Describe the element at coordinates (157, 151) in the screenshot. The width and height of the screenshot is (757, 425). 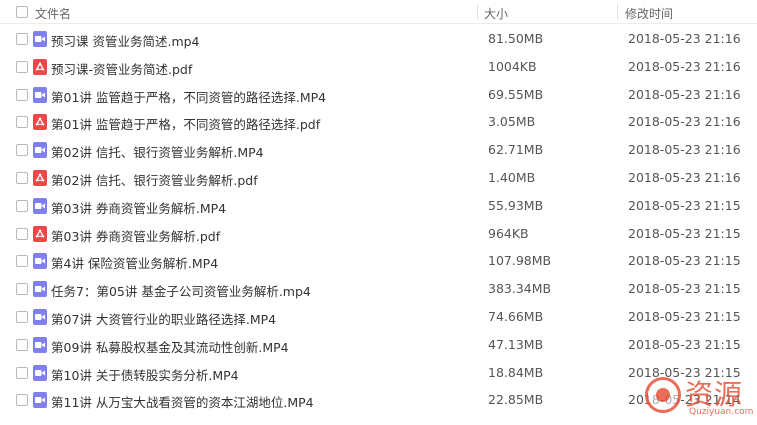
I see `file-name: 第02讲 信托、银行资管业务解析.MP4` at that location.